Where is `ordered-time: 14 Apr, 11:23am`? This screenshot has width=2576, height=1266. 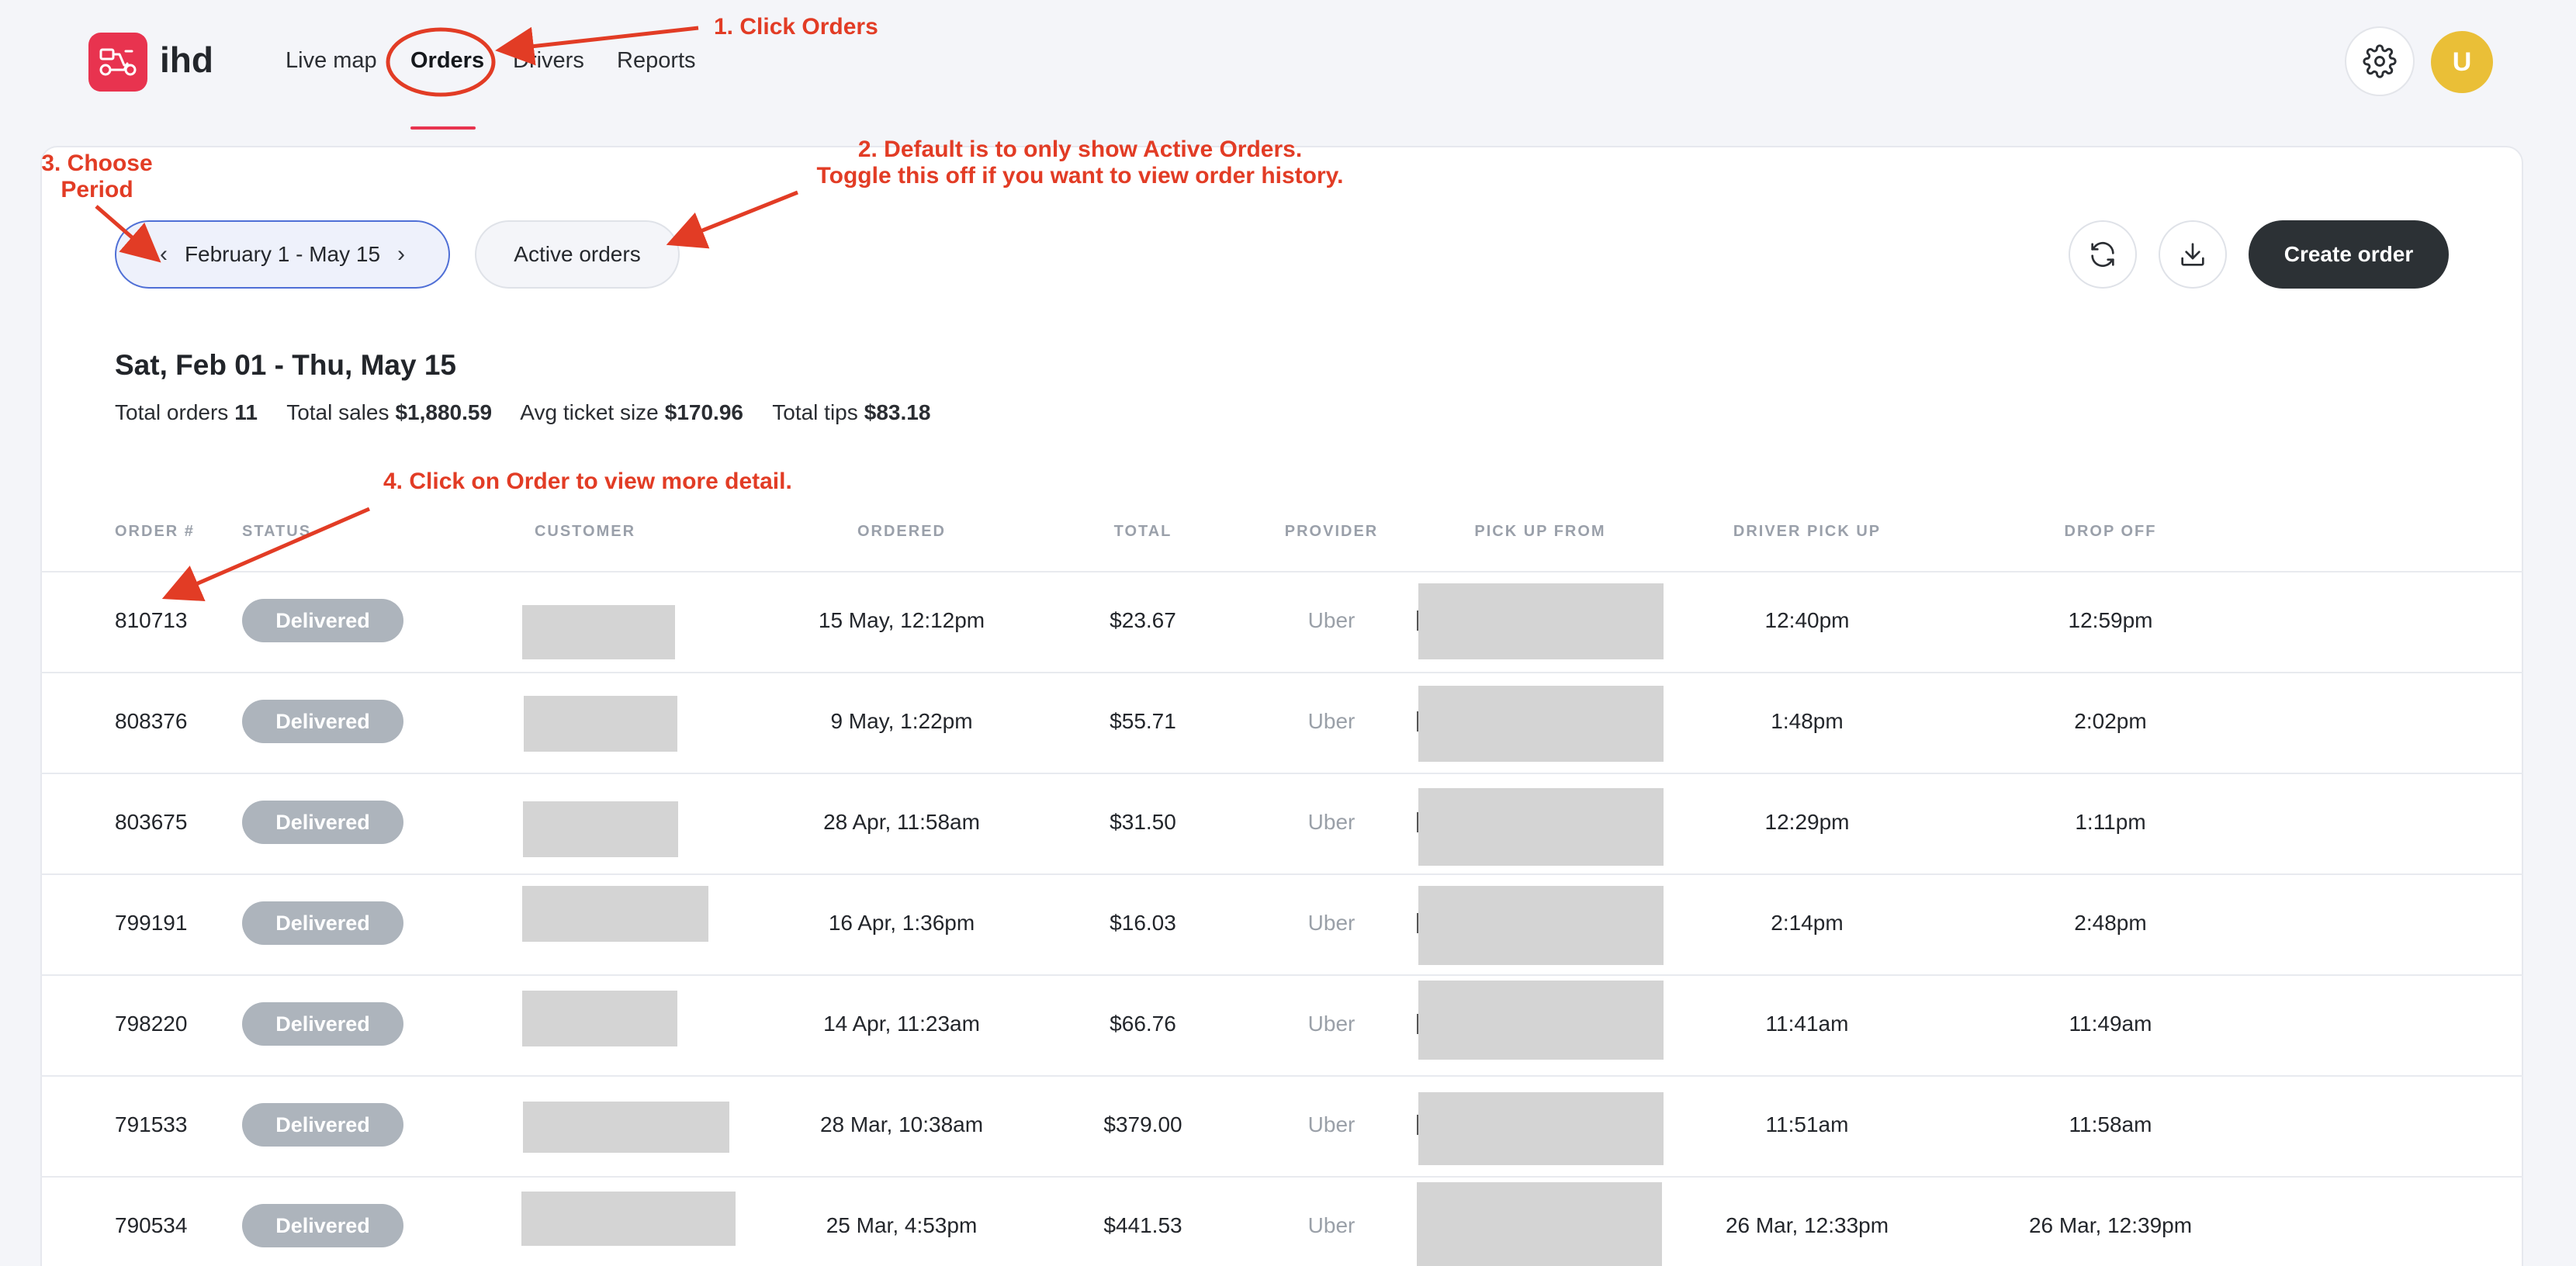
ordered-time: 14 Apr, 11:23am is located at coordinates (901, 1024).